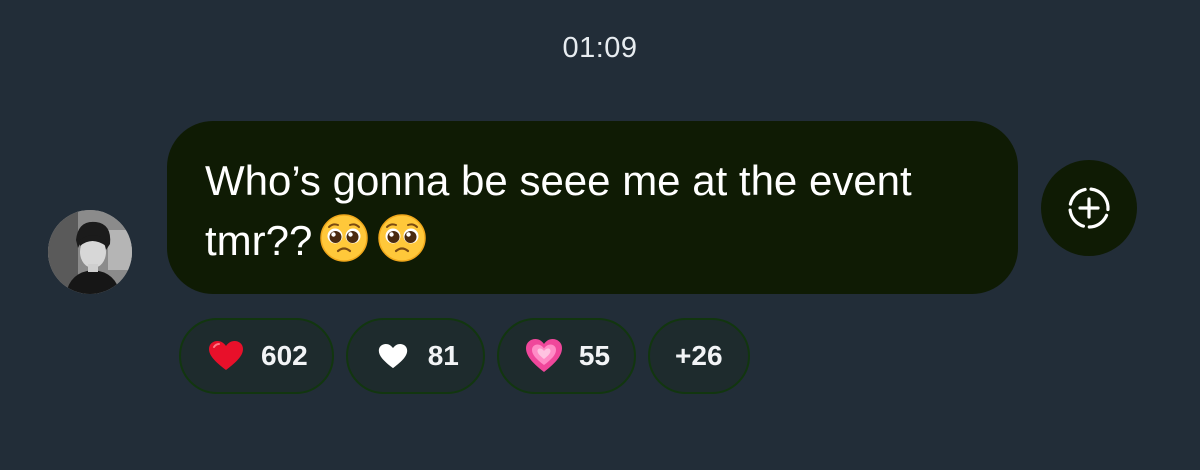 The width and height of the screenshot is (1200, 470). I want to click on reaction-bar: 602 81 55 +26, so click(464, 356).